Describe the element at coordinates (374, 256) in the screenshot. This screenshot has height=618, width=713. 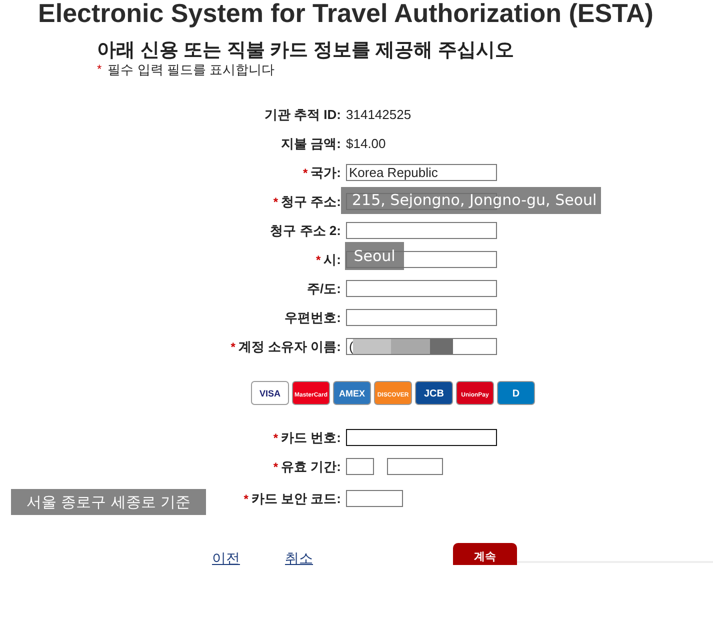
I see `caption-toast: Seoul` at that location.